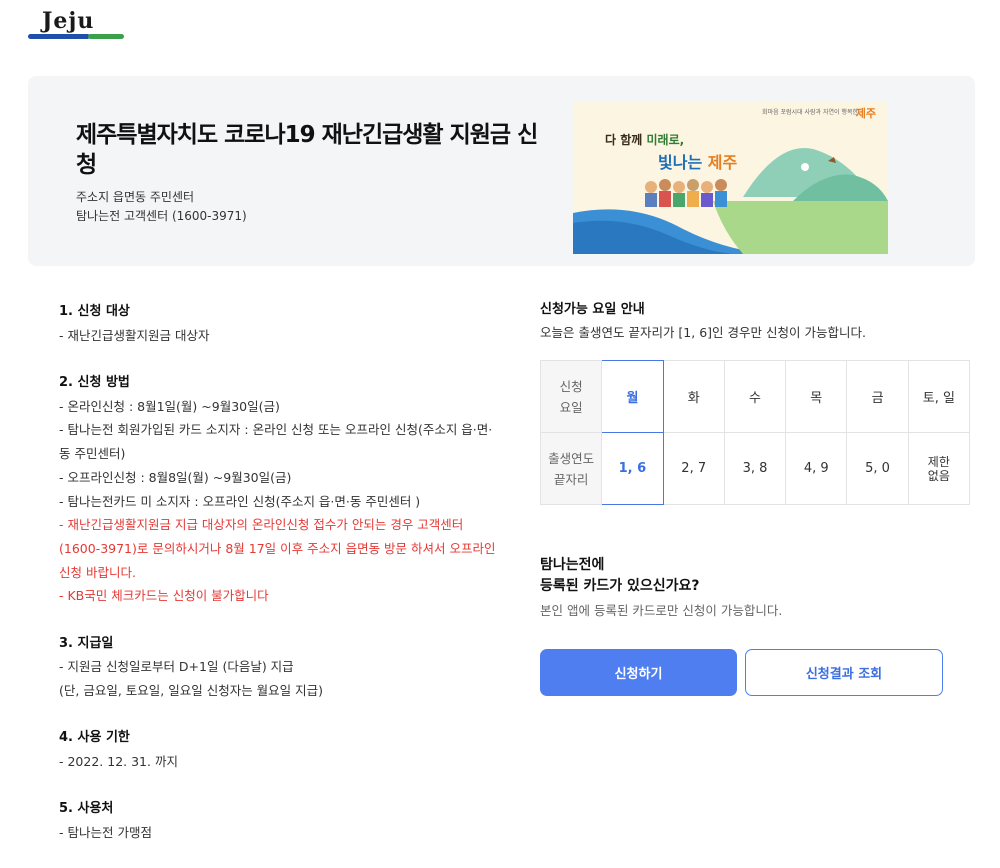 The width and height of the screenshot is (1000, 868). I want to click on day-cell-tue: 화, so click(693, 396).